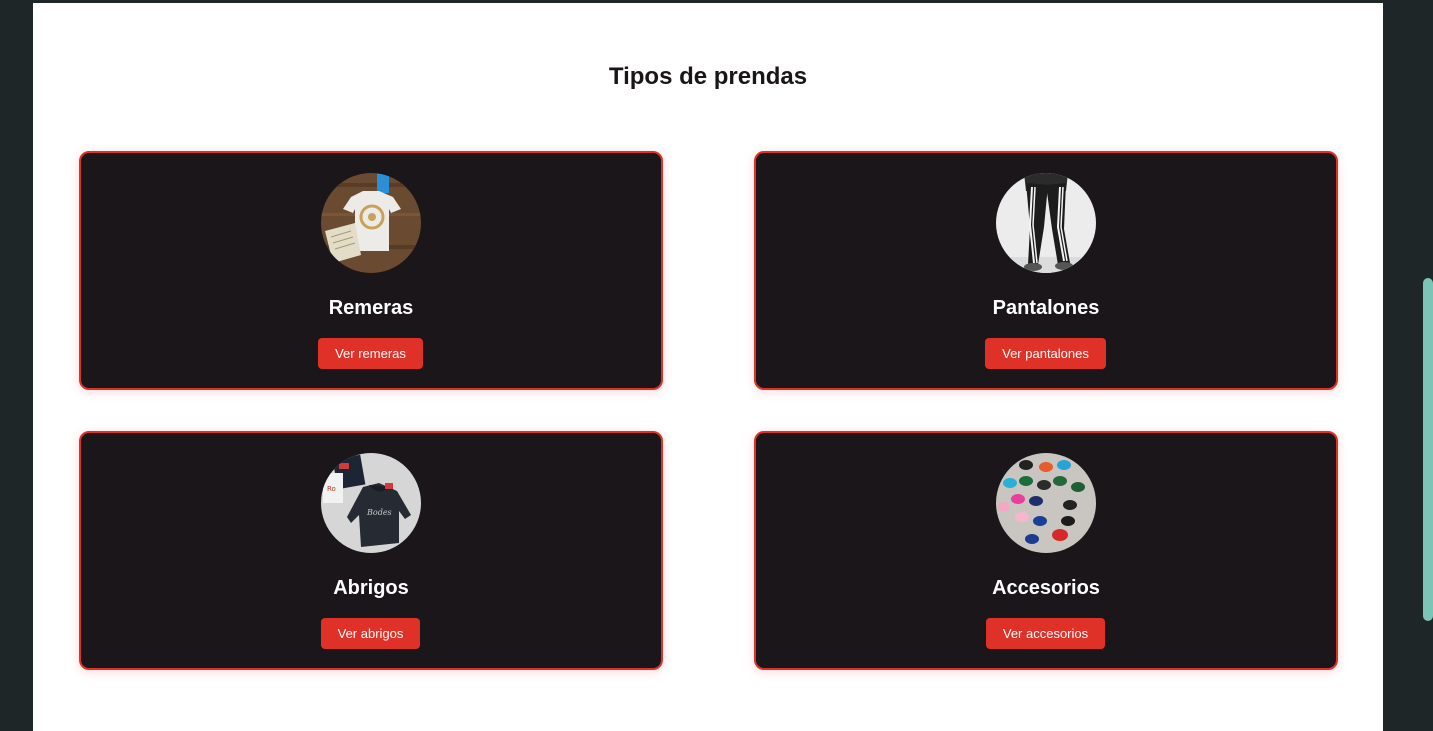 Image resolution: width=1433 pixels, height=731 pixels. Describe the element at coordinates (1046, 223) in the screenshot. I see `pantalones-image` at that location.